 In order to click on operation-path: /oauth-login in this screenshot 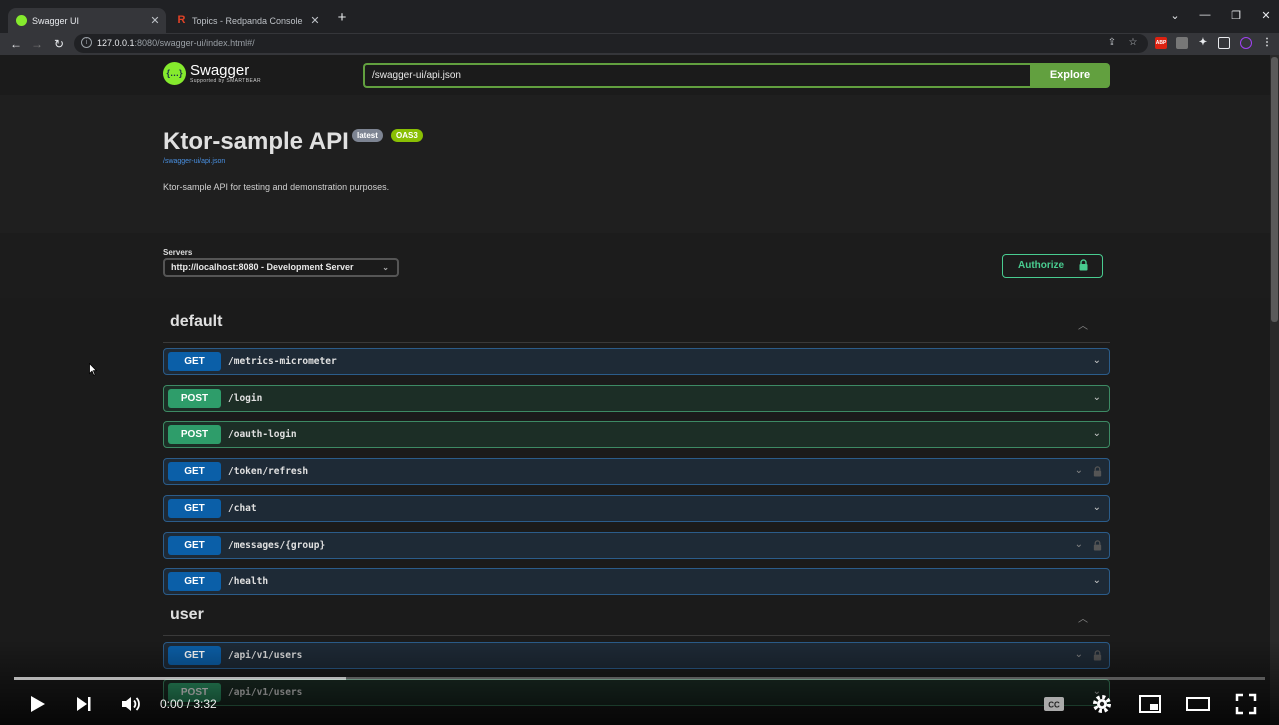, I will do `click(262, 434)`.